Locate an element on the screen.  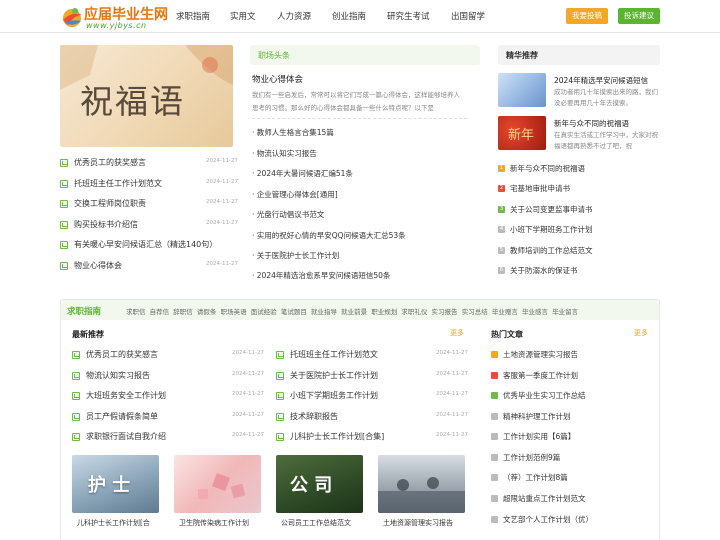
list-item: · 实用的祝好心情的早安QQ问候语大汇总53条 is located at coordinates (329, 236).